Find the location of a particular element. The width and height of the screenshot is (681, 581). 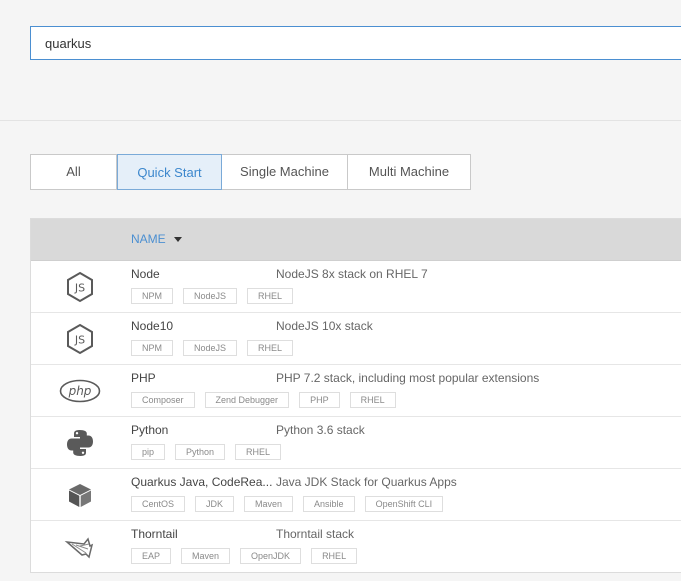

tag: JDK is located at coordinates (215, 504).